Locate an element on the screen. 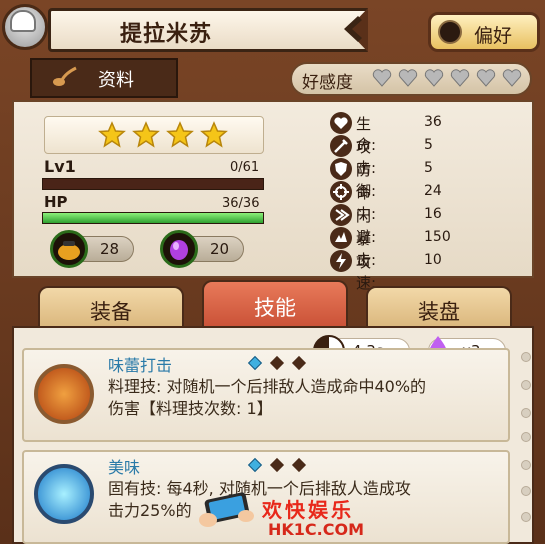  chevron-left-icon is located at coordinates (353, 29).